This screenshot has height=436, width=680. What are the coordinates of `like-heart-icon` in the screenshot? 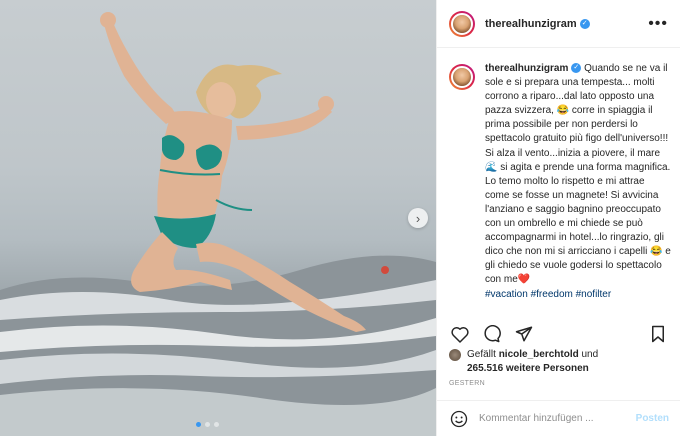 It's located at (460, 334).